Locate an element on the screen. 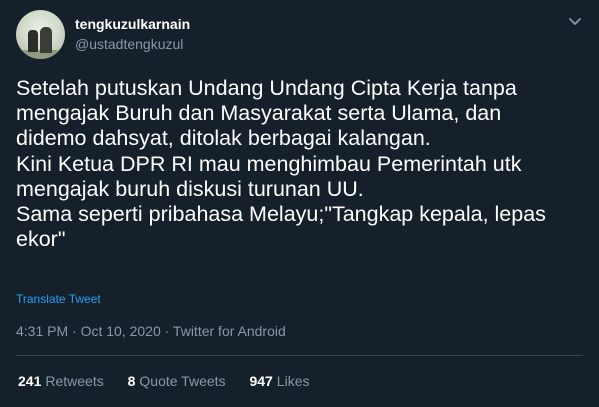 This screenshot has width=599, height=407. user-names: tengkuzulkarnain @ustadtengkuzul is located at coordinates (132, 34).